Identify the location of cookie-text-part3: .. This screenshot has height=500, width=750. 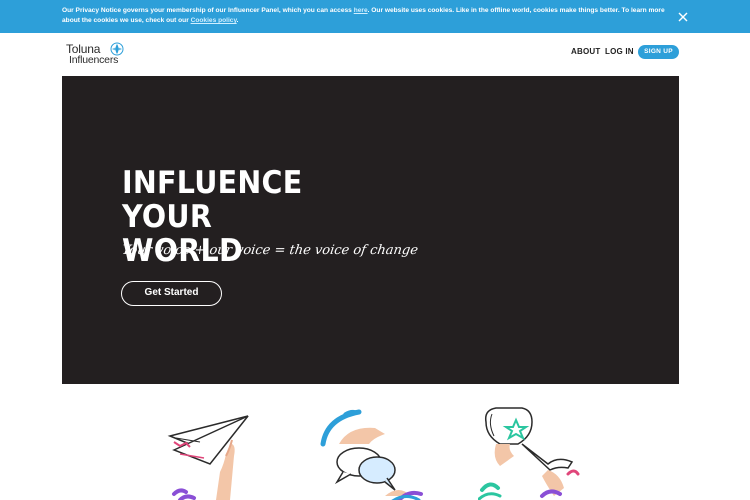
(237, 20).